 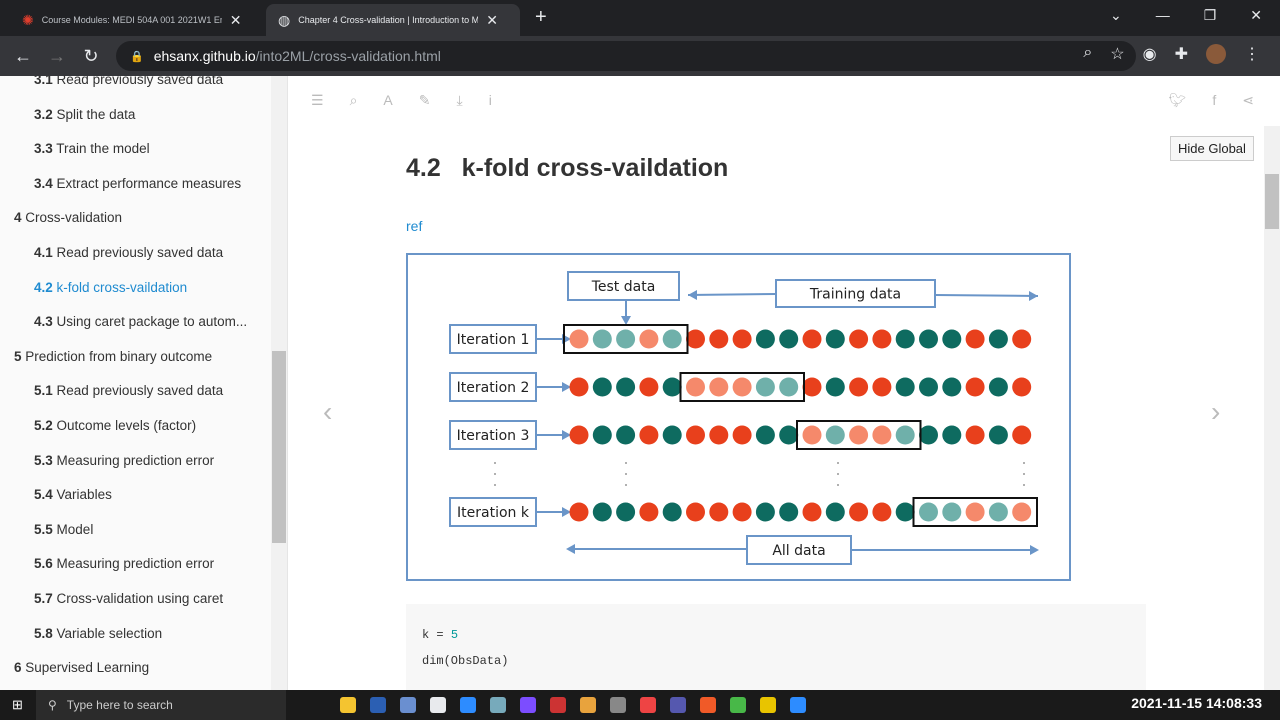 I want to click on sidebar-scroll-thumb, so click(x=279, y=447).